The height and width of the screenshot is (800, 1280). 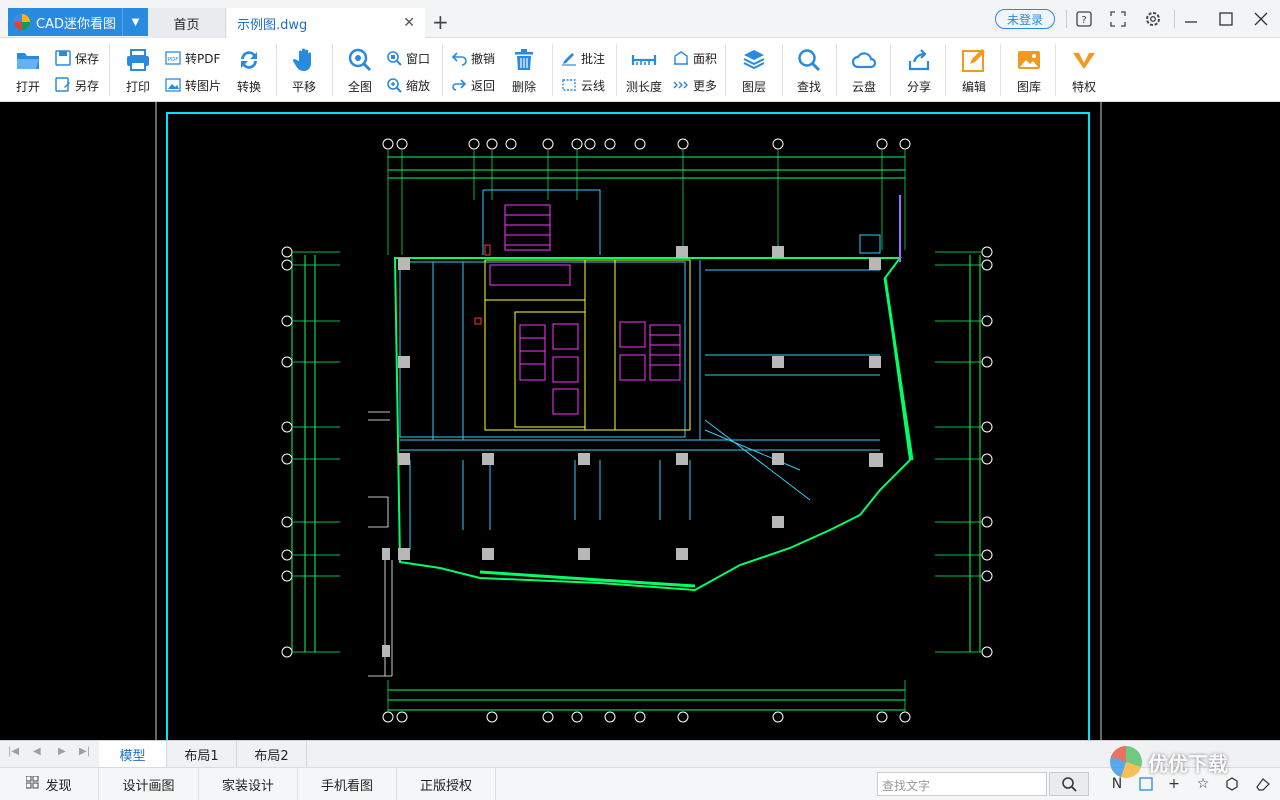 I want to click on back-button: 返回, so click(x=473, y=85).